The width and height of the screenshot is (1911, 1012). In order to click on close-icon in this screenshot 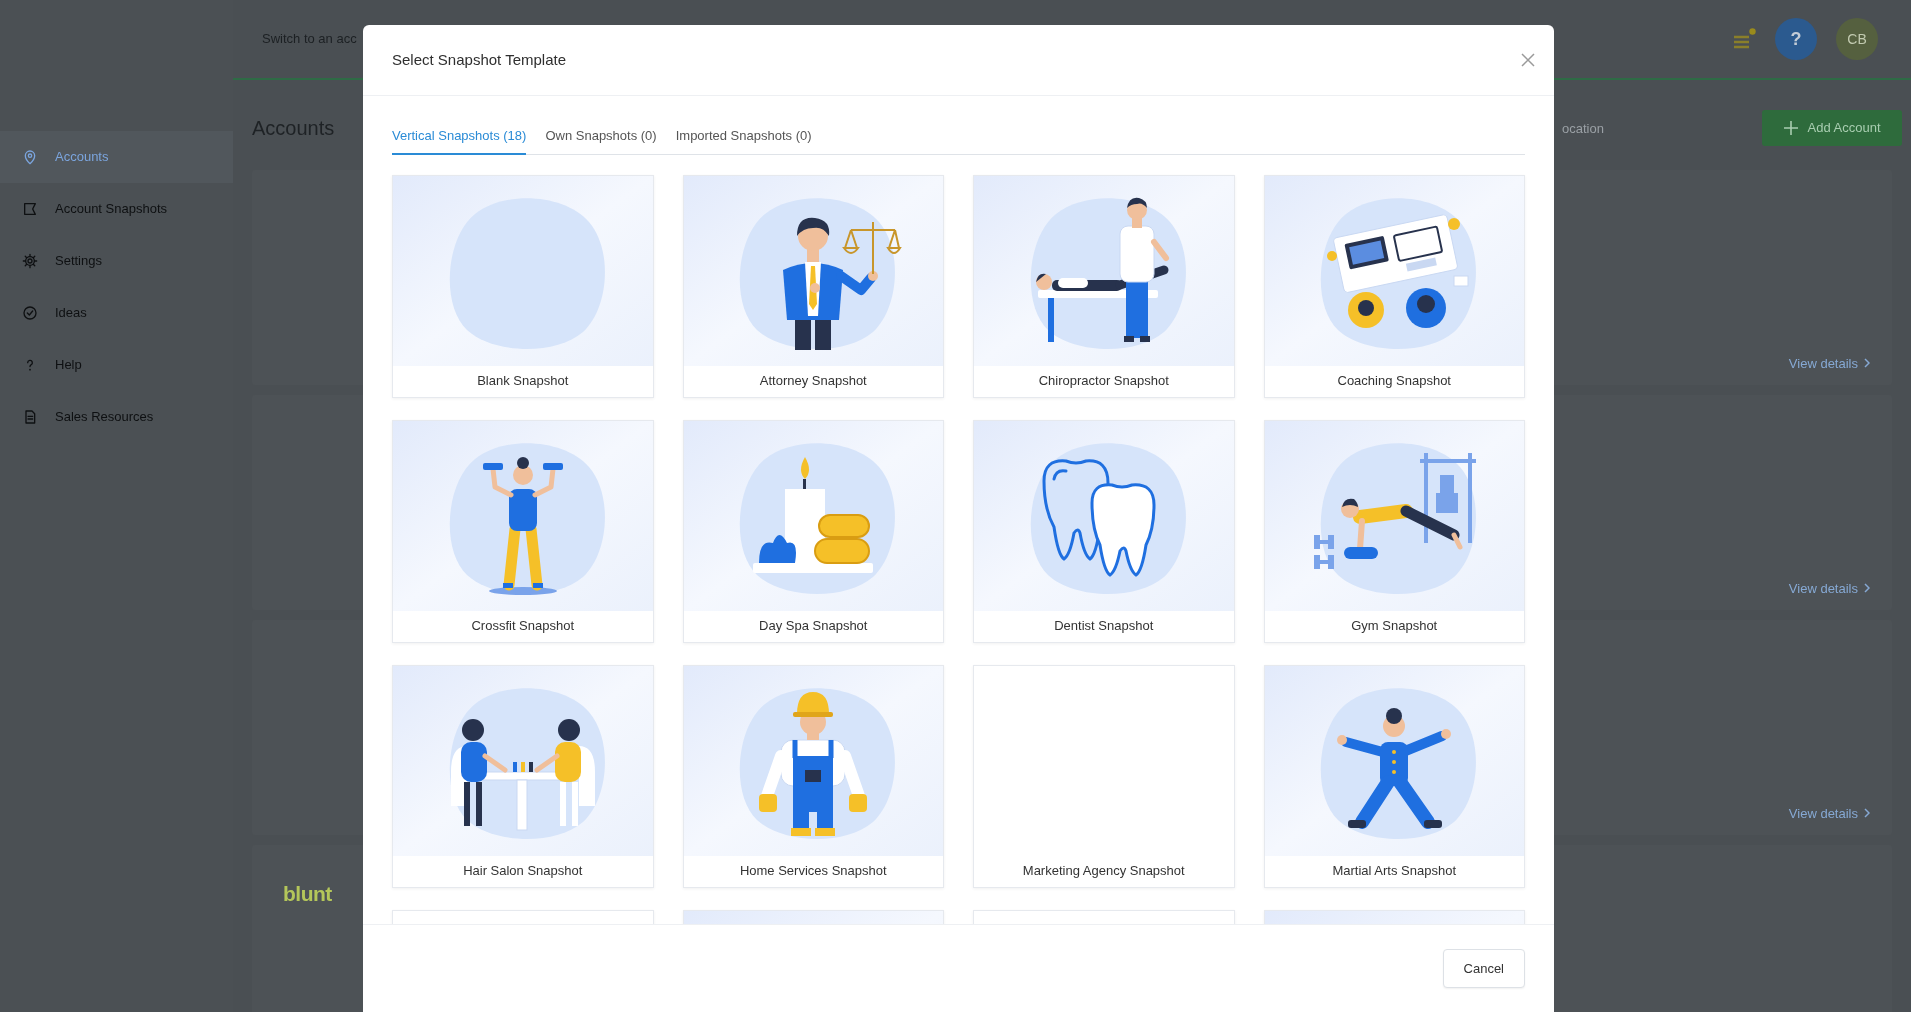, I will do `click(1528, 60)`.